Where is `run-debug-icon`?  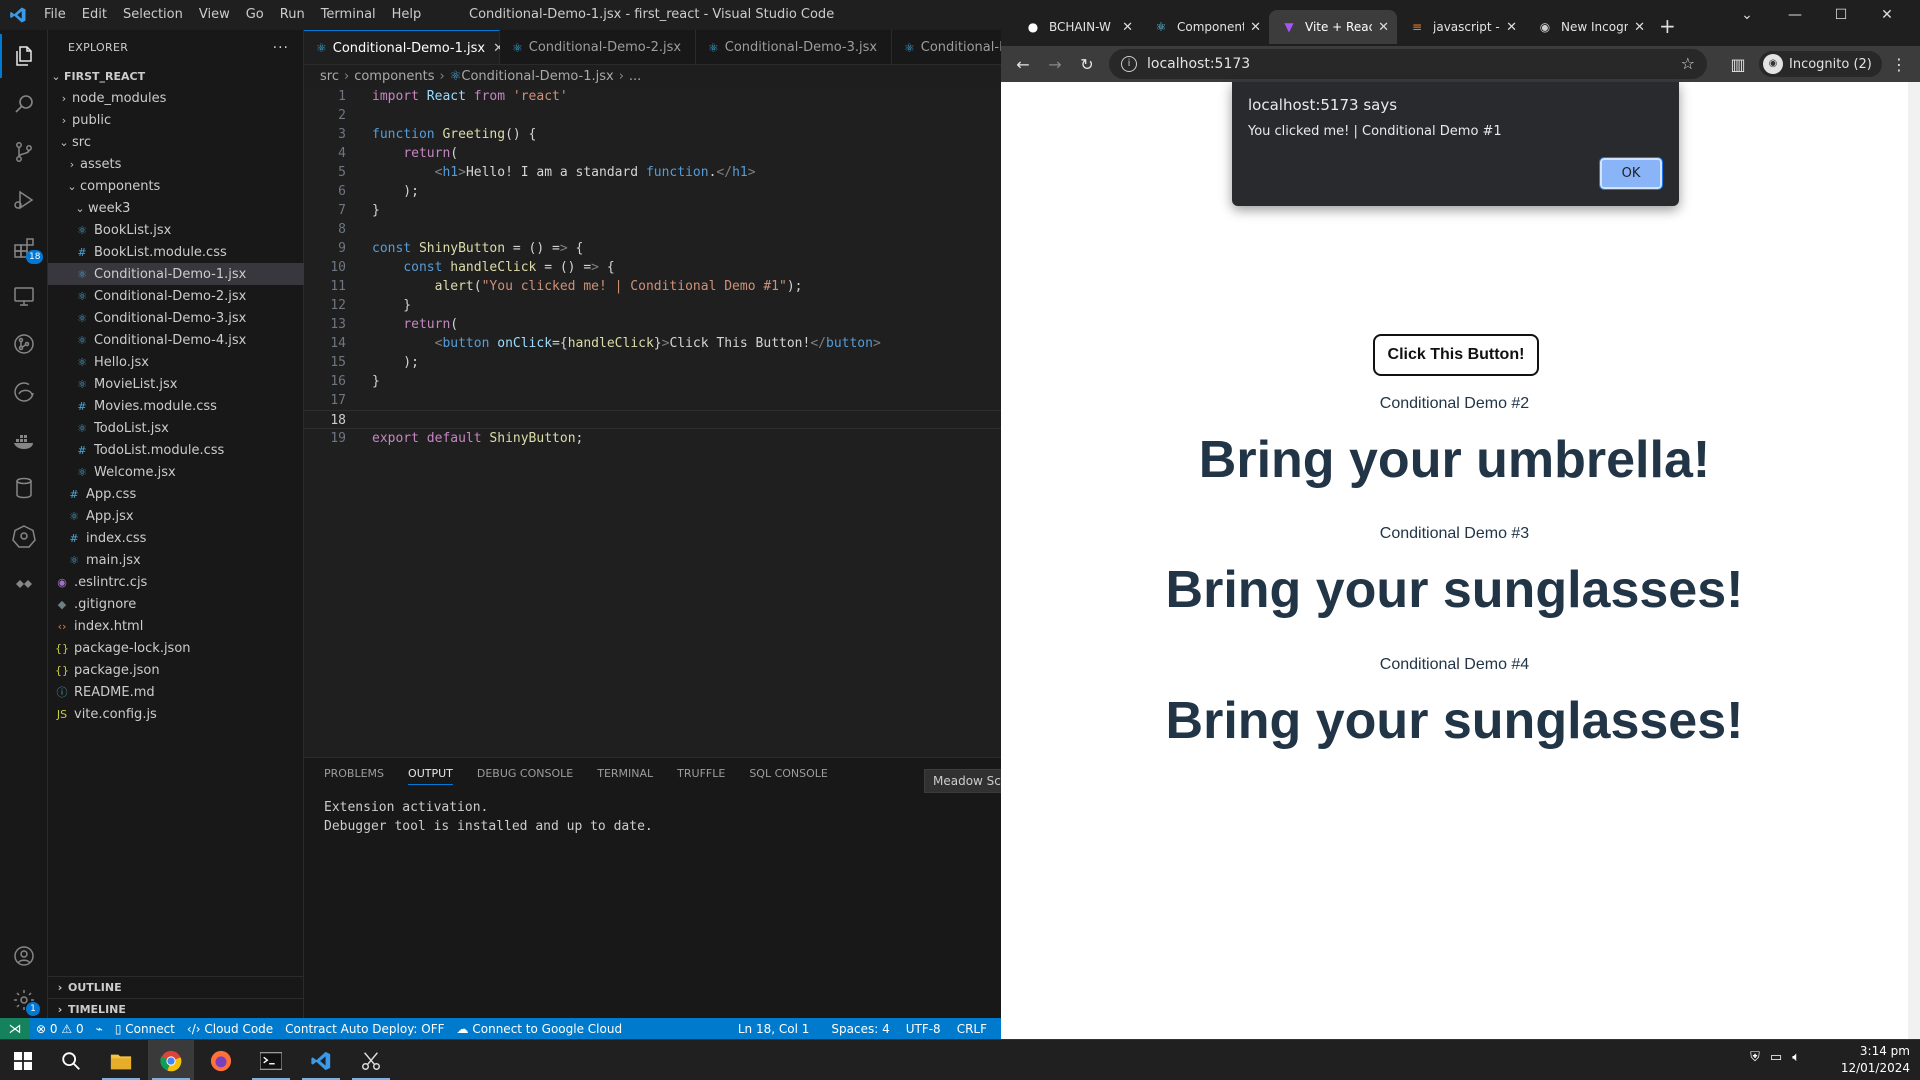
run-debug-icon is located at coordinates (24, 200).